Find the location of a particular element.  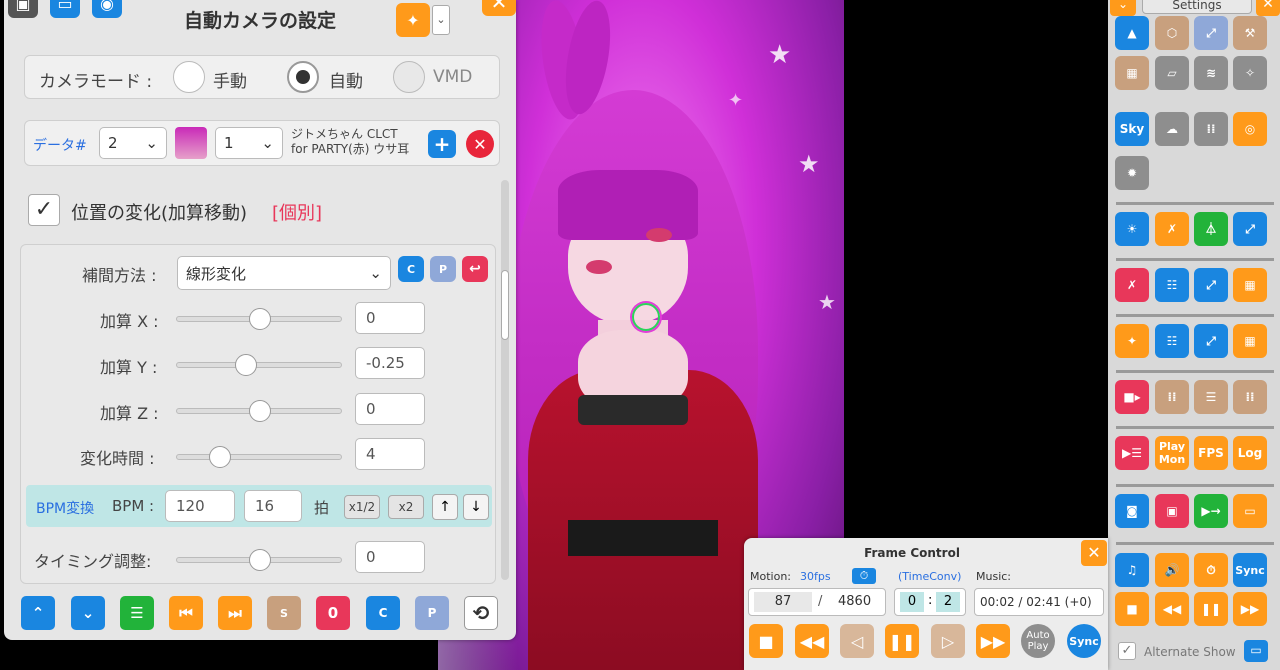

add-z-slider is located at coordinates (259, 411).